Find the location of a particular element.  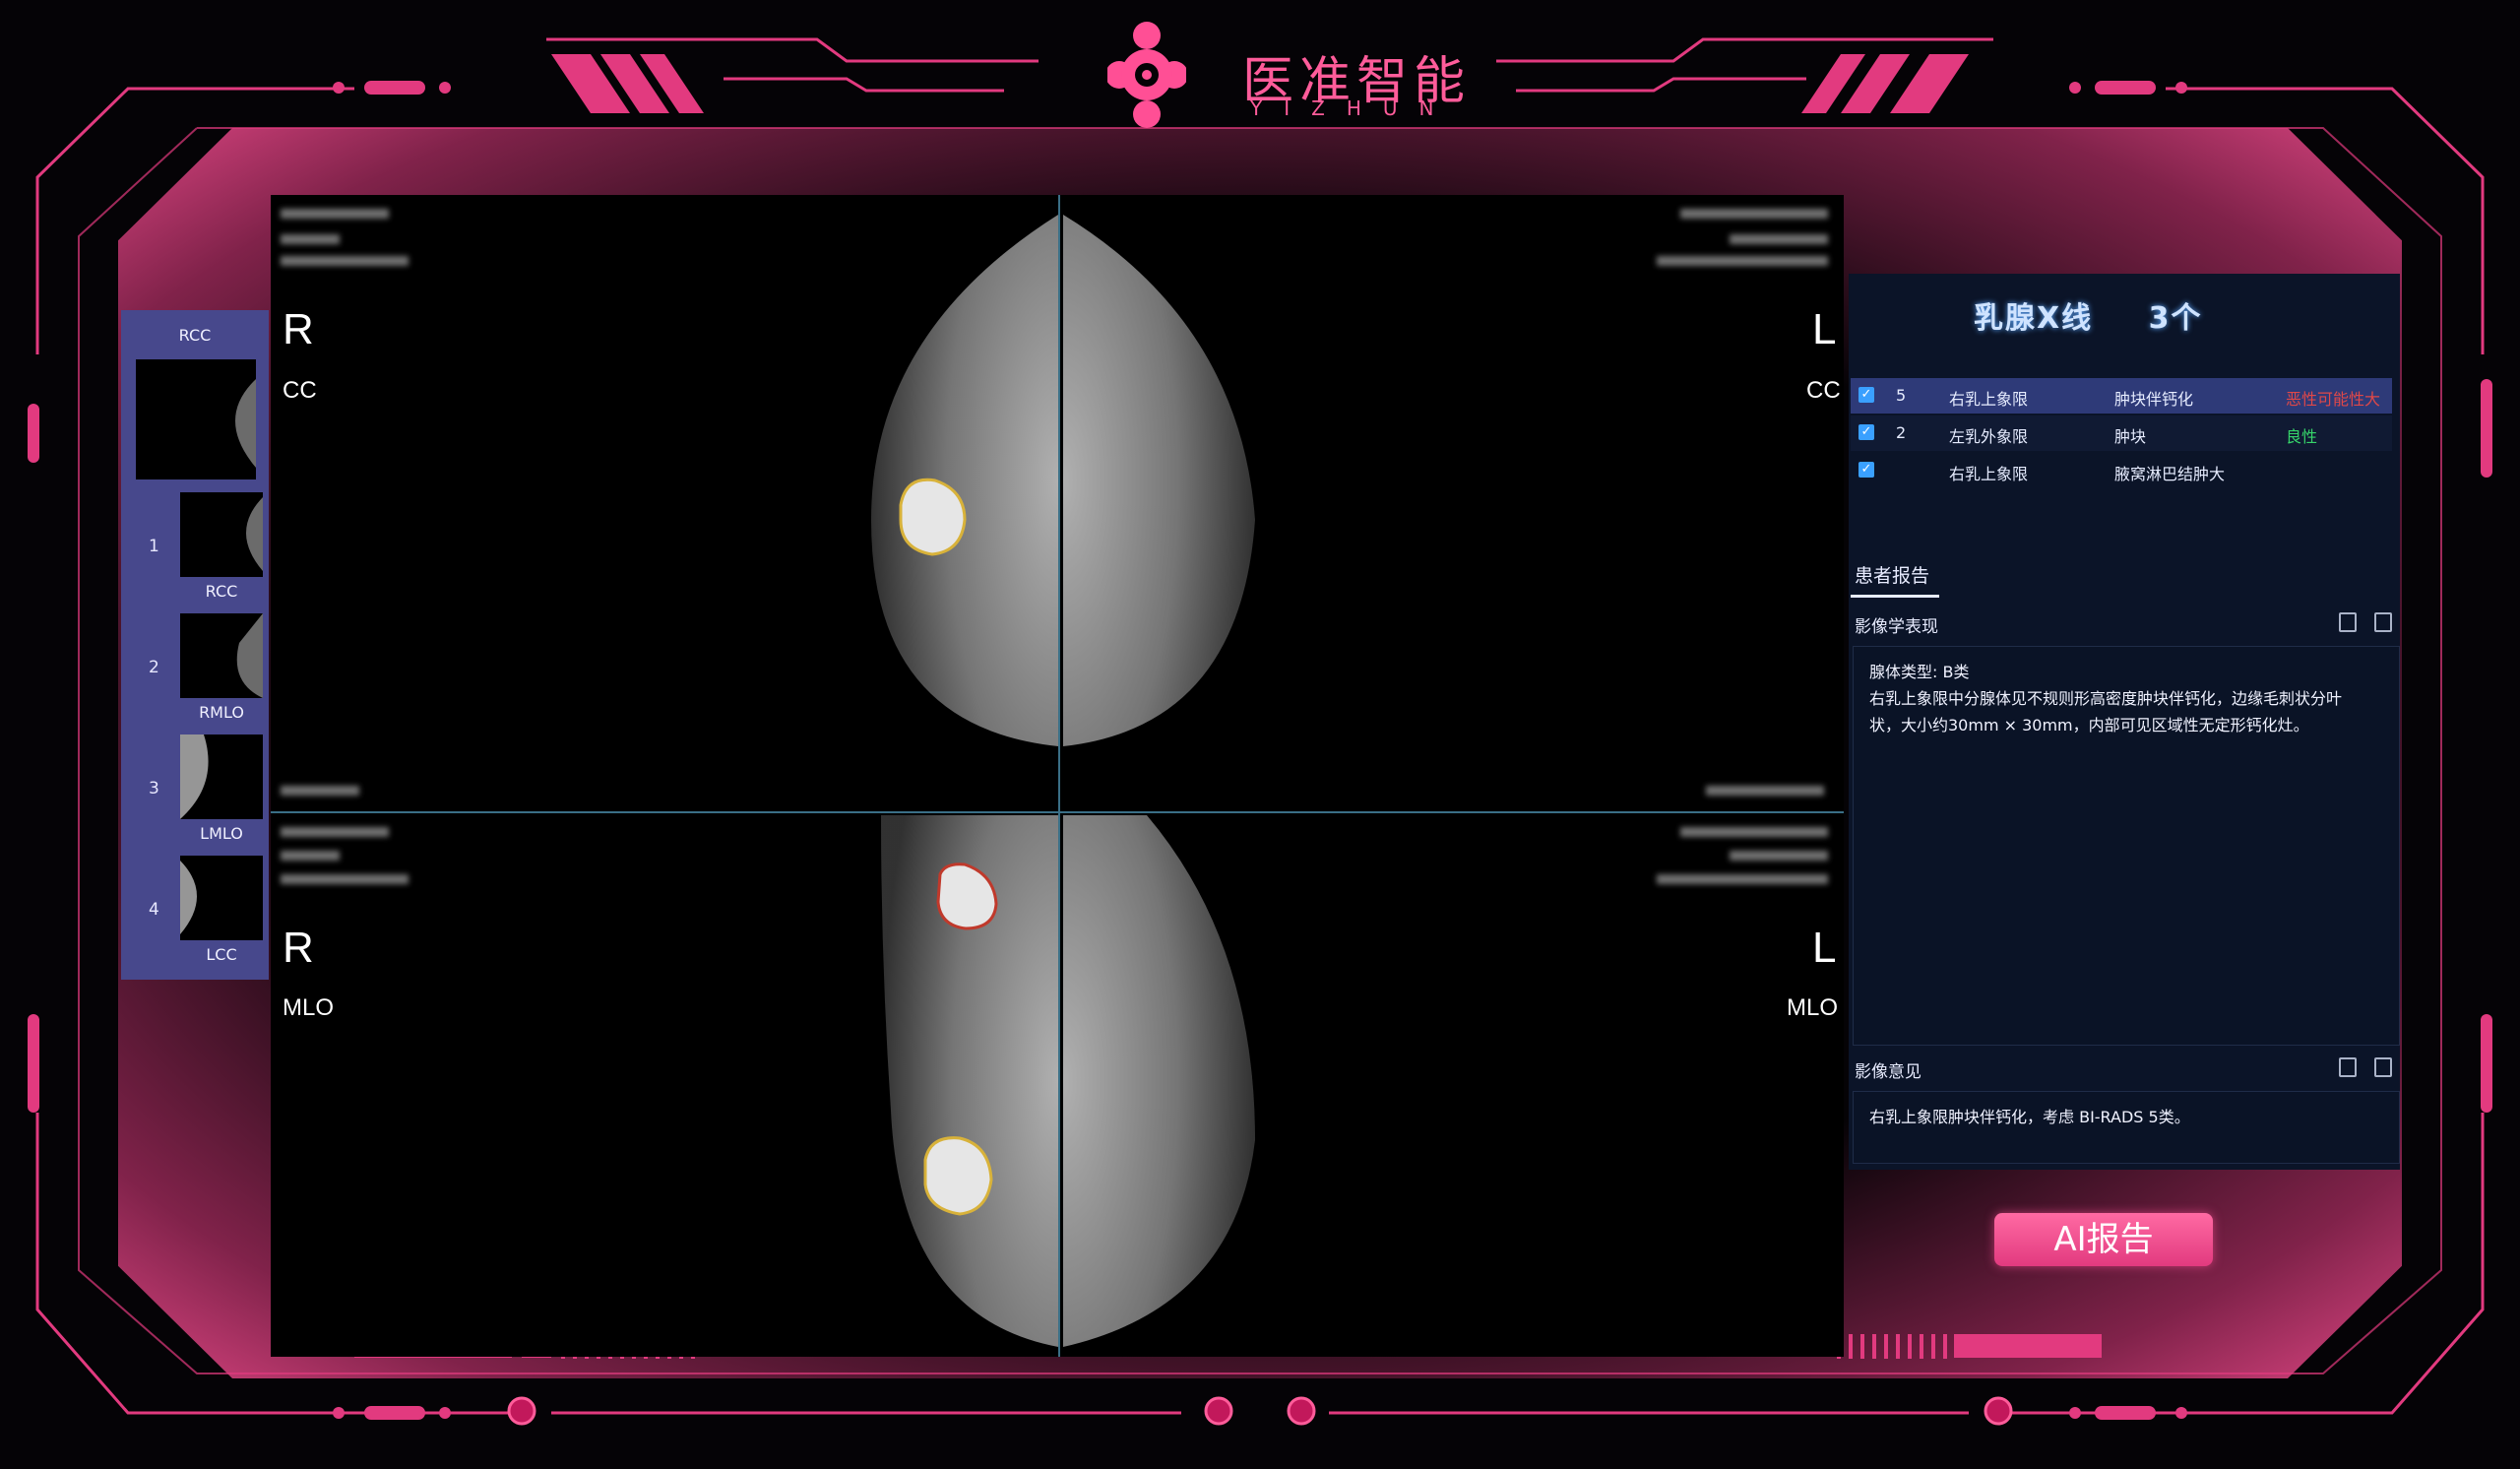

imaging-text-line-1: 腺体类型: B类 is located at coordinates (1919, 672).